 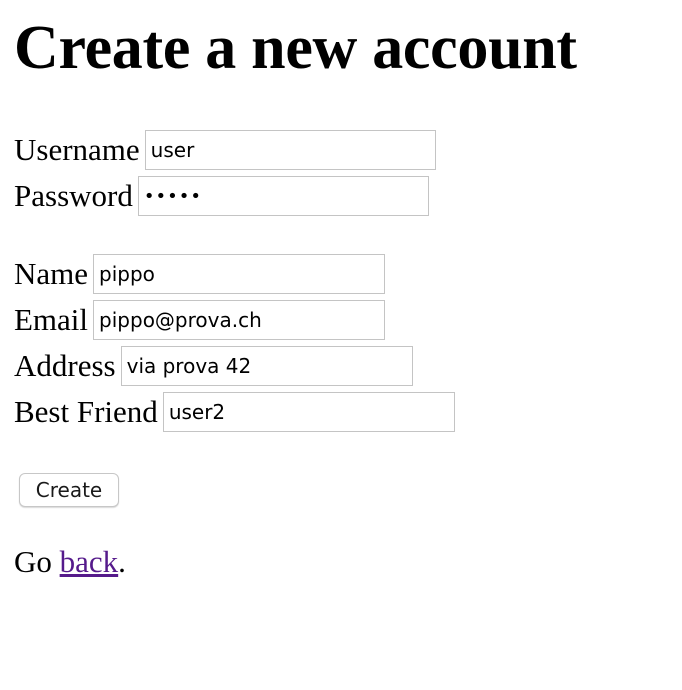 I want to click on name-row: Name, so click(x=200, y=274).